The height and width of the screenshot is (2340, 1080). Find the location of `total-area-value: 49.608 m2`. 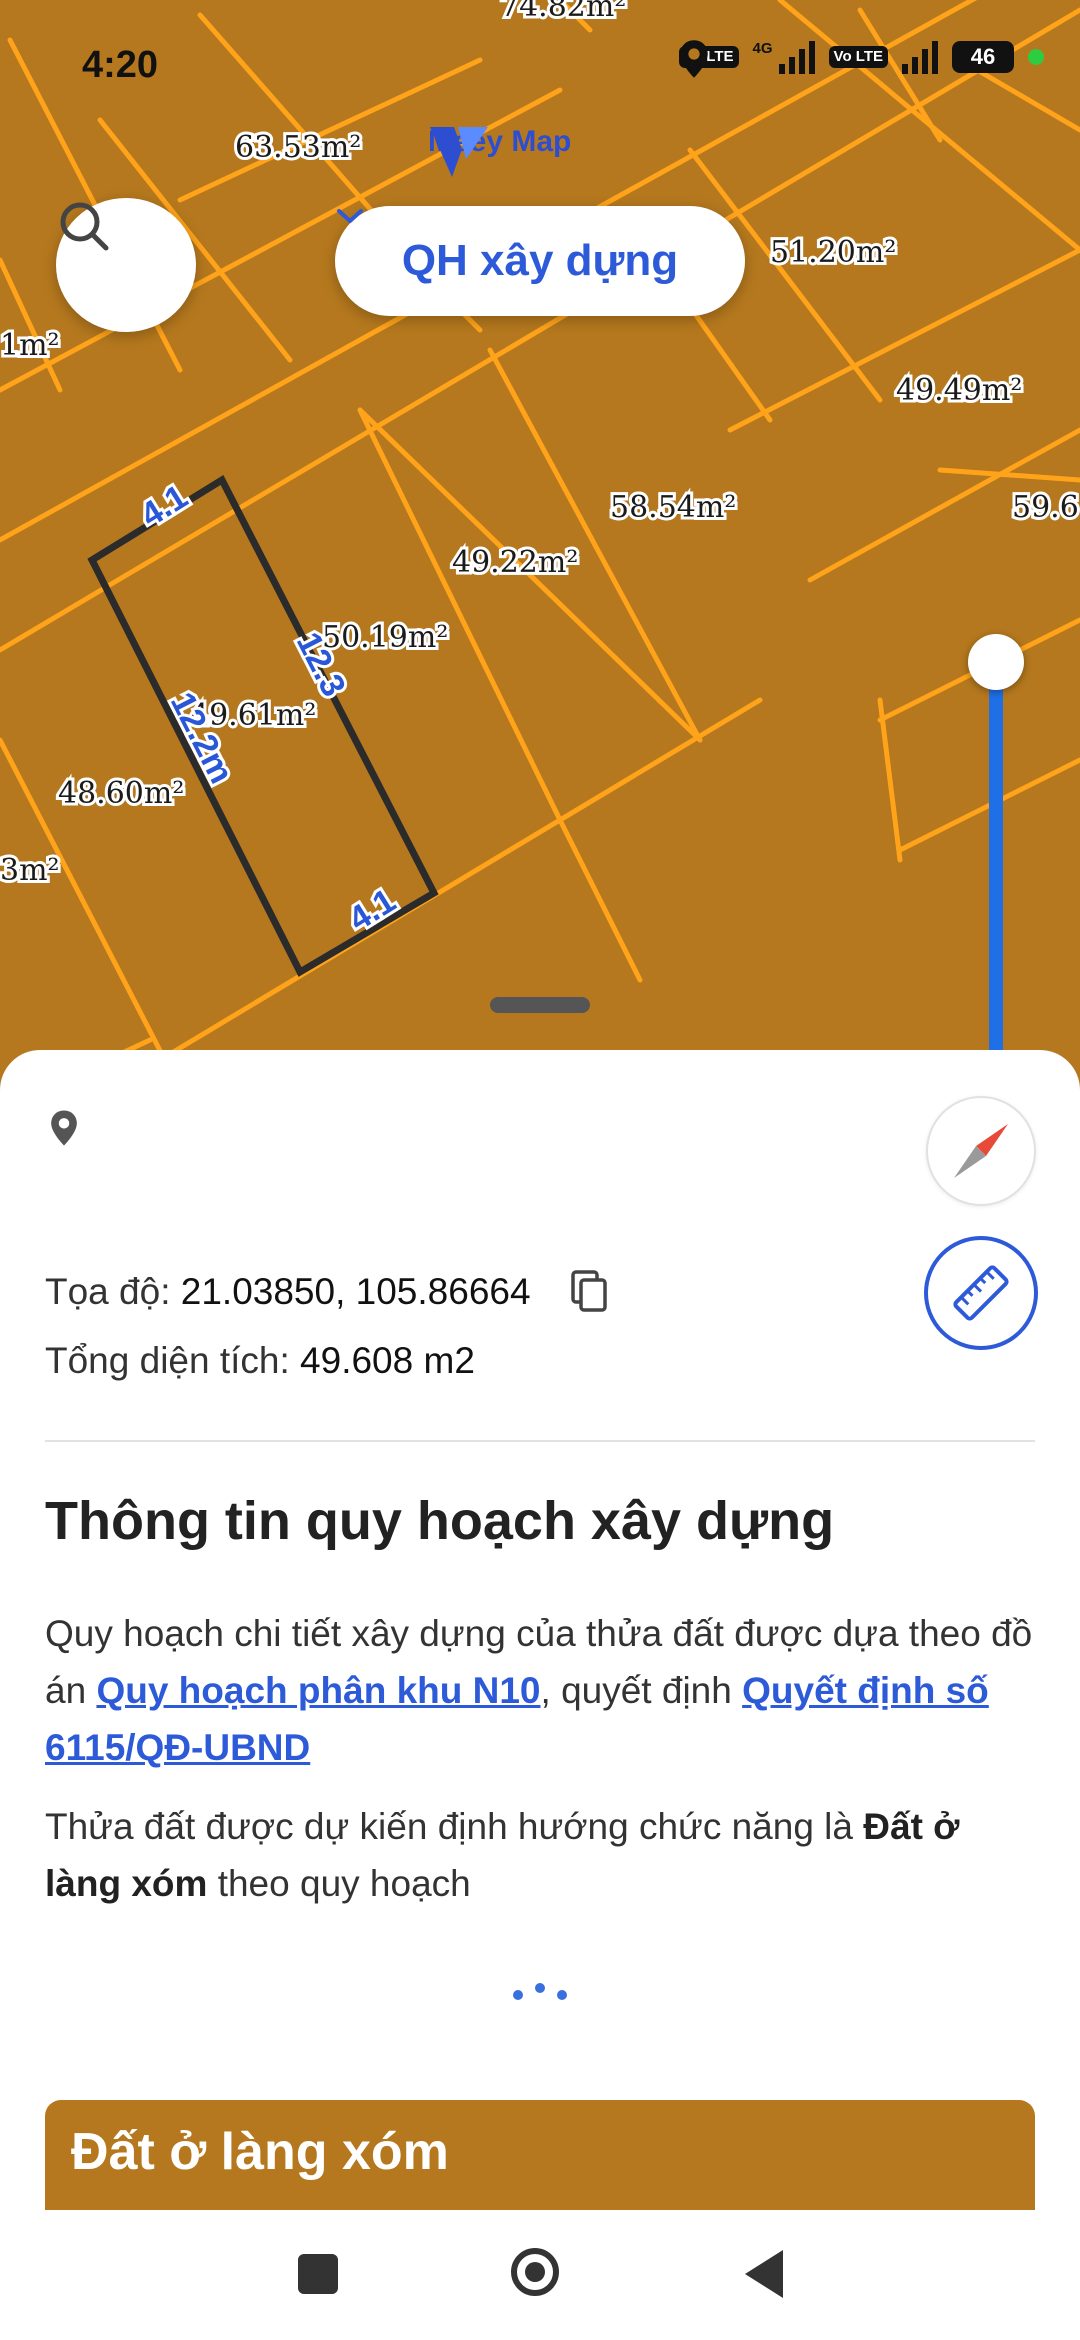

total-area-value: 49.608 m2 is located at coordinates (387, 1360).